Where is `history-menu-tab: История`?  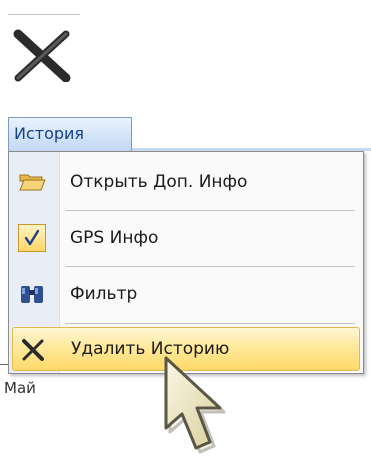
history-menu-tab: История is located at coordinates (70, 134).